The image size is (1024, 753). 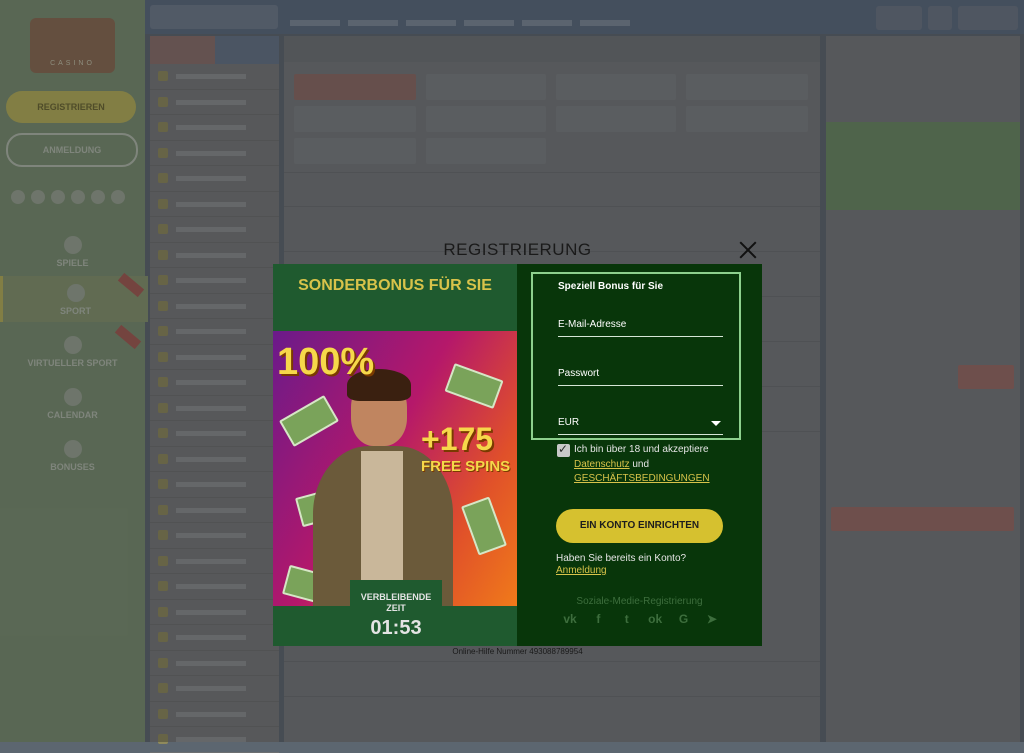 I want to click on countdown-timer: VERBLEIBENDE ZEIT 01:53, so click(x=396, y=613).